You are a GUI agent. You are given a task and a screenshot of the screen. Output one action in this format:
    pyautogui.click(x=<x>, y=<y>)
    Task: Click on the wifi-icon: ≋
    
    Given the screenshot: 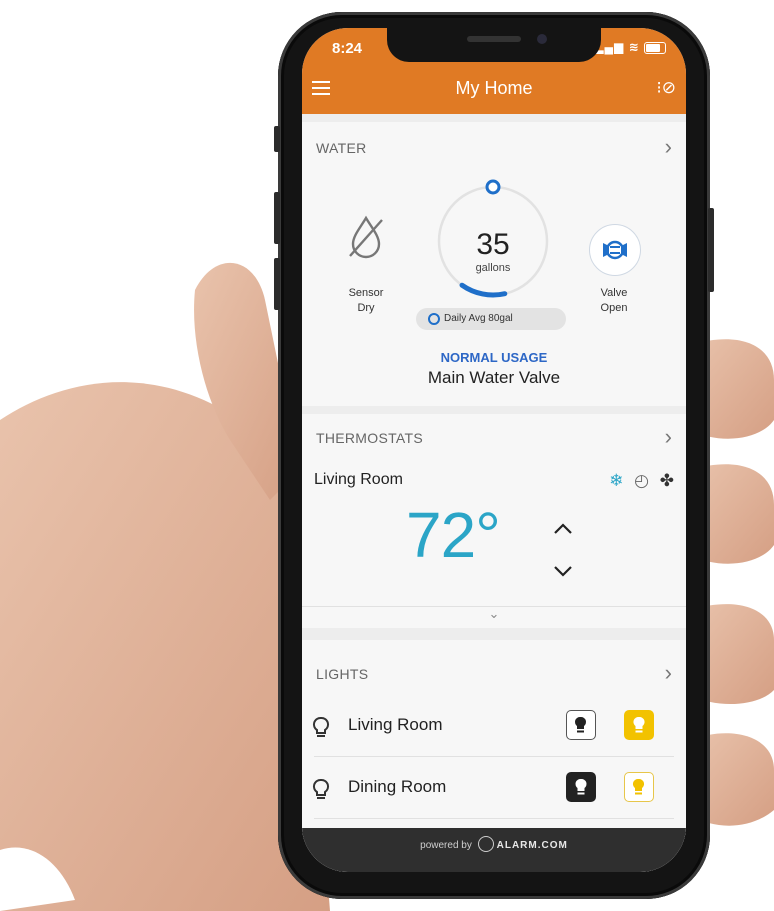 What is the action you would take?
    pyautogui.click(x=634, y=47)
    